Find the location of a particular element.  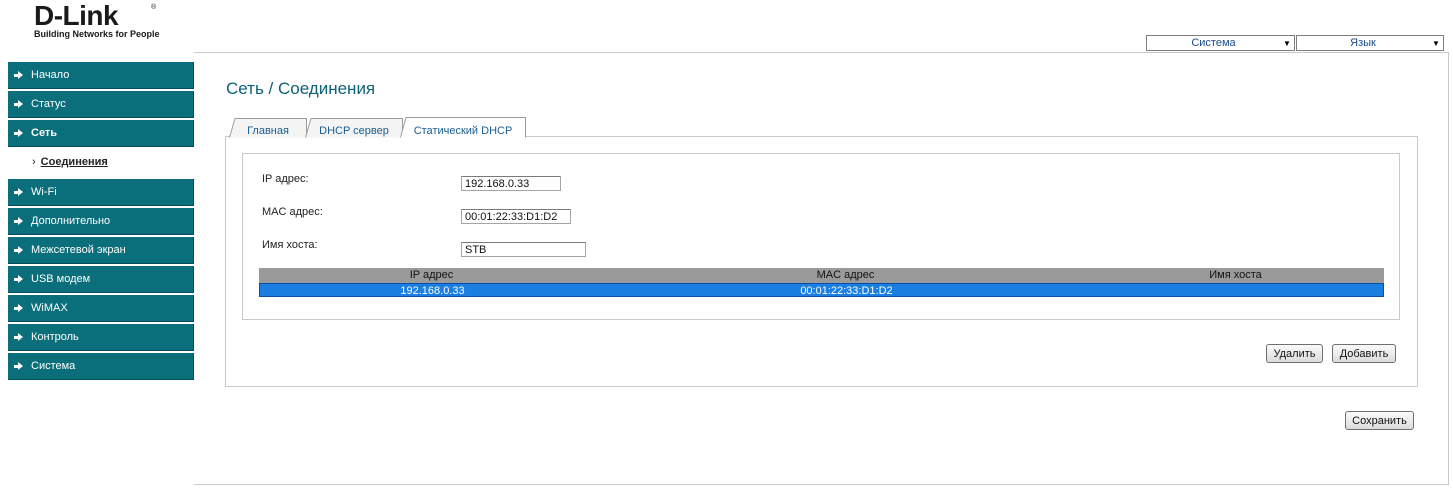

sidebar-item-wifi: Wi-Fi is located at coordinates (101, 192).